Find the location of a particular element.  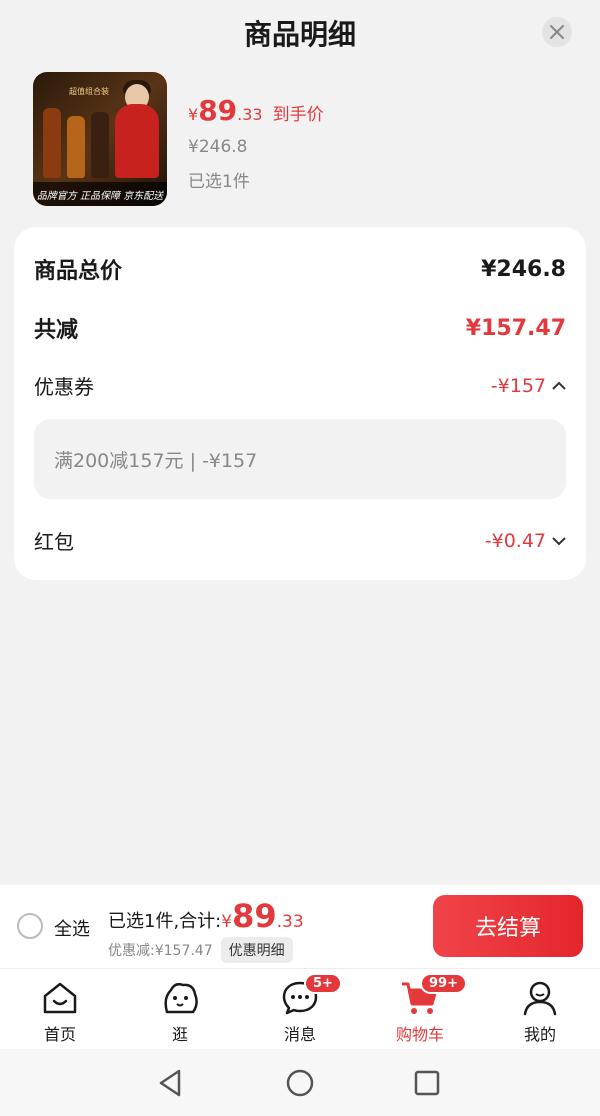

tab-explore: 逛 is located at coordinates (180, 1009).